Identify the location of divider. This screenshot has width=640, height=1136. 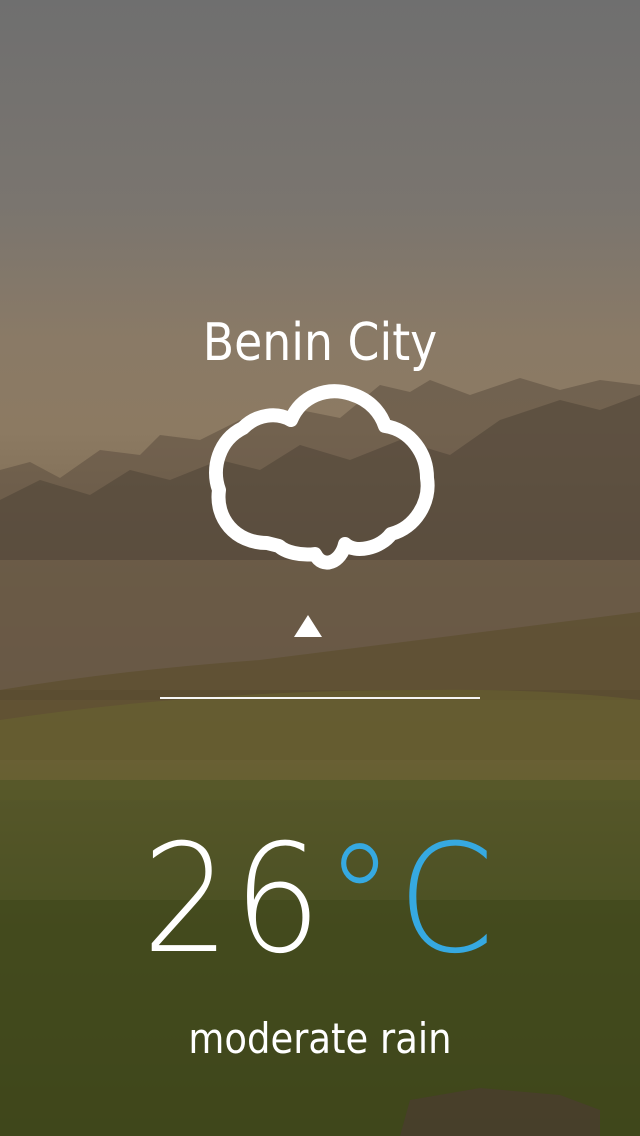
(320, 698).